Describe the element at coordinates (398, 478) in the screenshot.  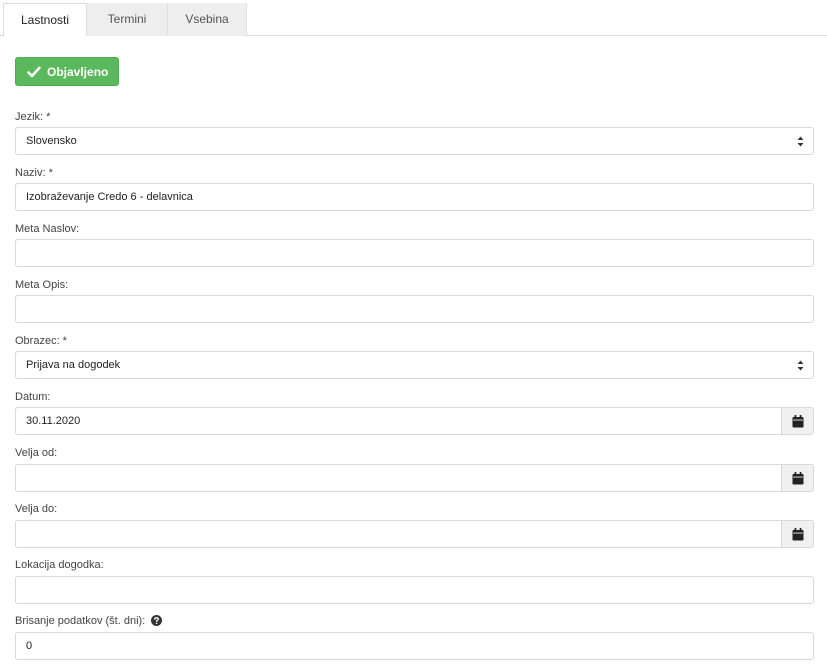
I see `velja-od-input` at that location.